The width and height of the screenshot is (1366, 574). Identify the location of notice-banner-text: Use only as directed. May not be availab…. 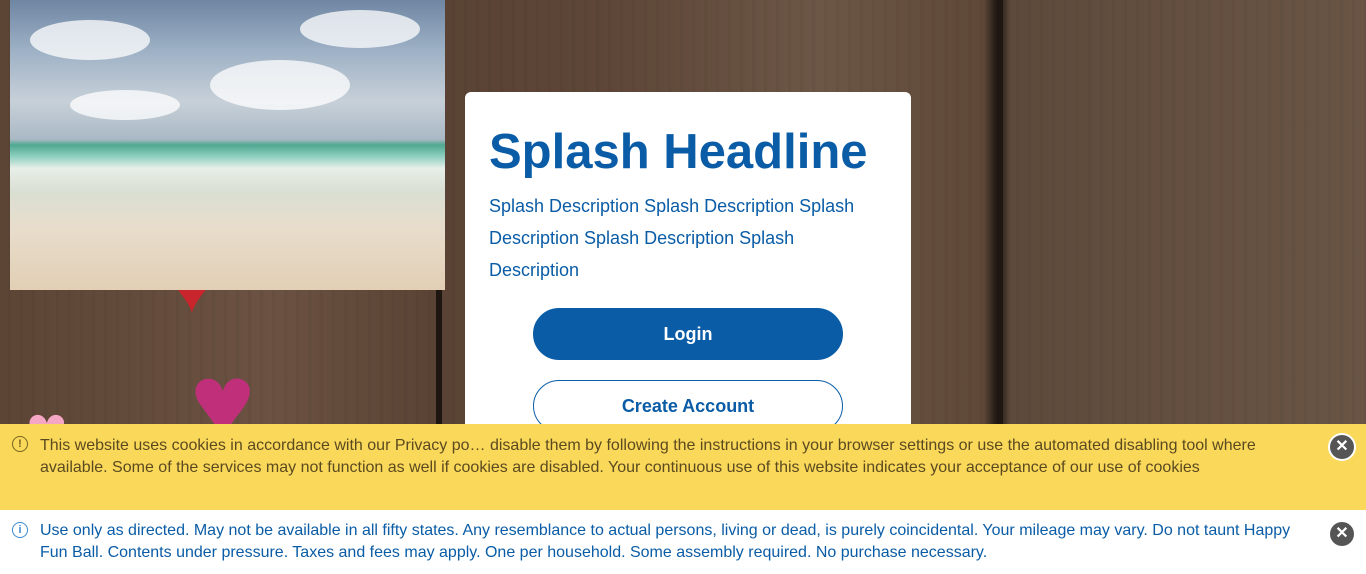
(665, 541).